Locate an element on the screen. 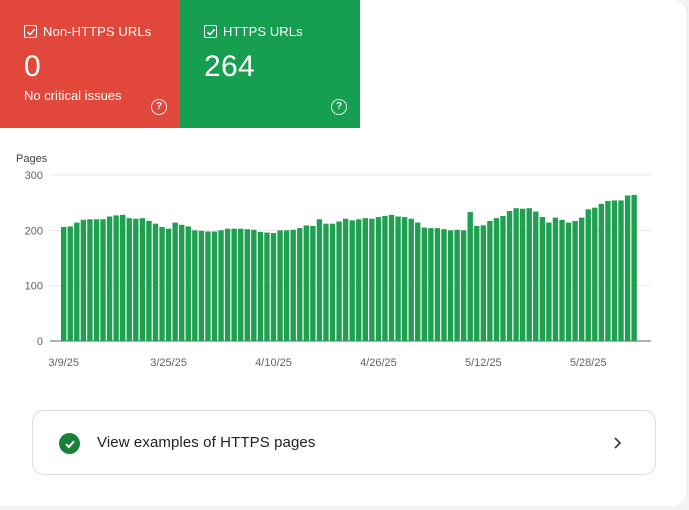 This screenshot has height=510, width=689. chevron-right-icon is located at coordinates (618, 443).